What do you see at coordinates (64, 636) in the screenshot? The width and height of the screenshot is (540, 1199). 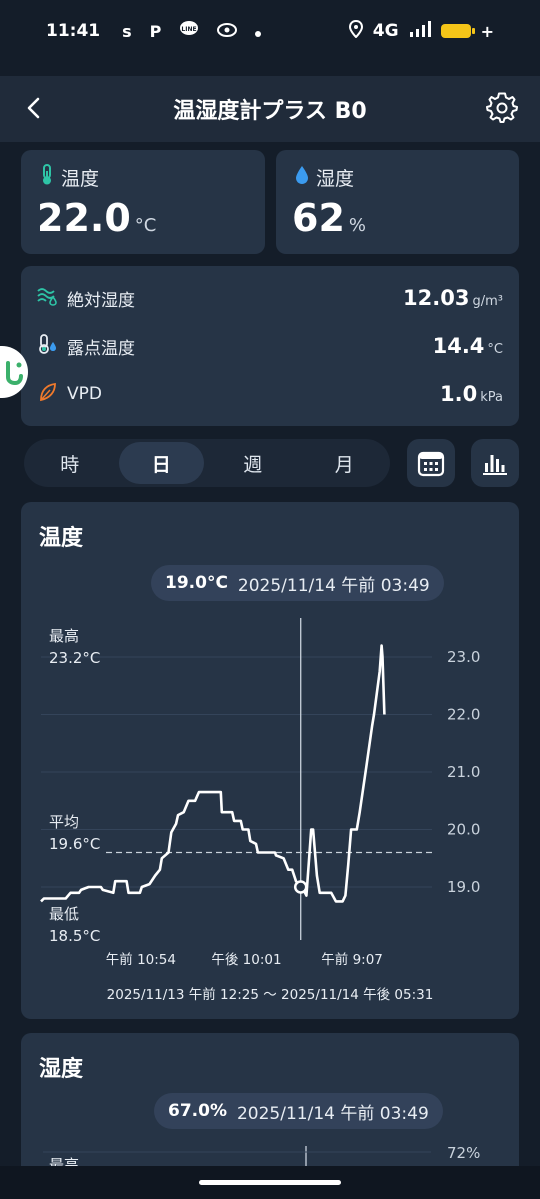 I see `max-label: 最高` at bounding box center [64, 636].